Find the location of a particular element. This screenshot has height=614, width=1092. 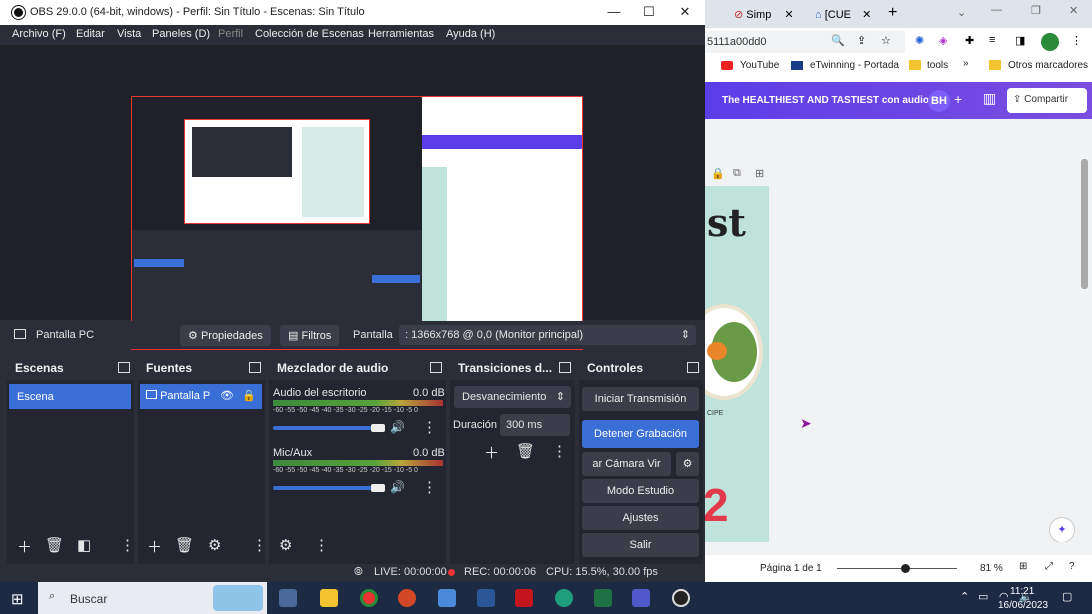

profile-avatar is located at coordinates (1050, 42).